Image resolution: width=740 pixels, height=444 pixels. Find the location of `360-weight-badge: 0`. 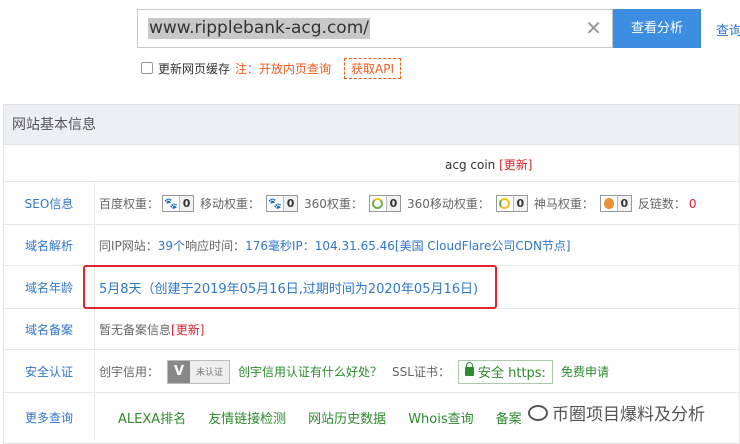

360-weight-badge: 0 is located at coordinates (384, 203).